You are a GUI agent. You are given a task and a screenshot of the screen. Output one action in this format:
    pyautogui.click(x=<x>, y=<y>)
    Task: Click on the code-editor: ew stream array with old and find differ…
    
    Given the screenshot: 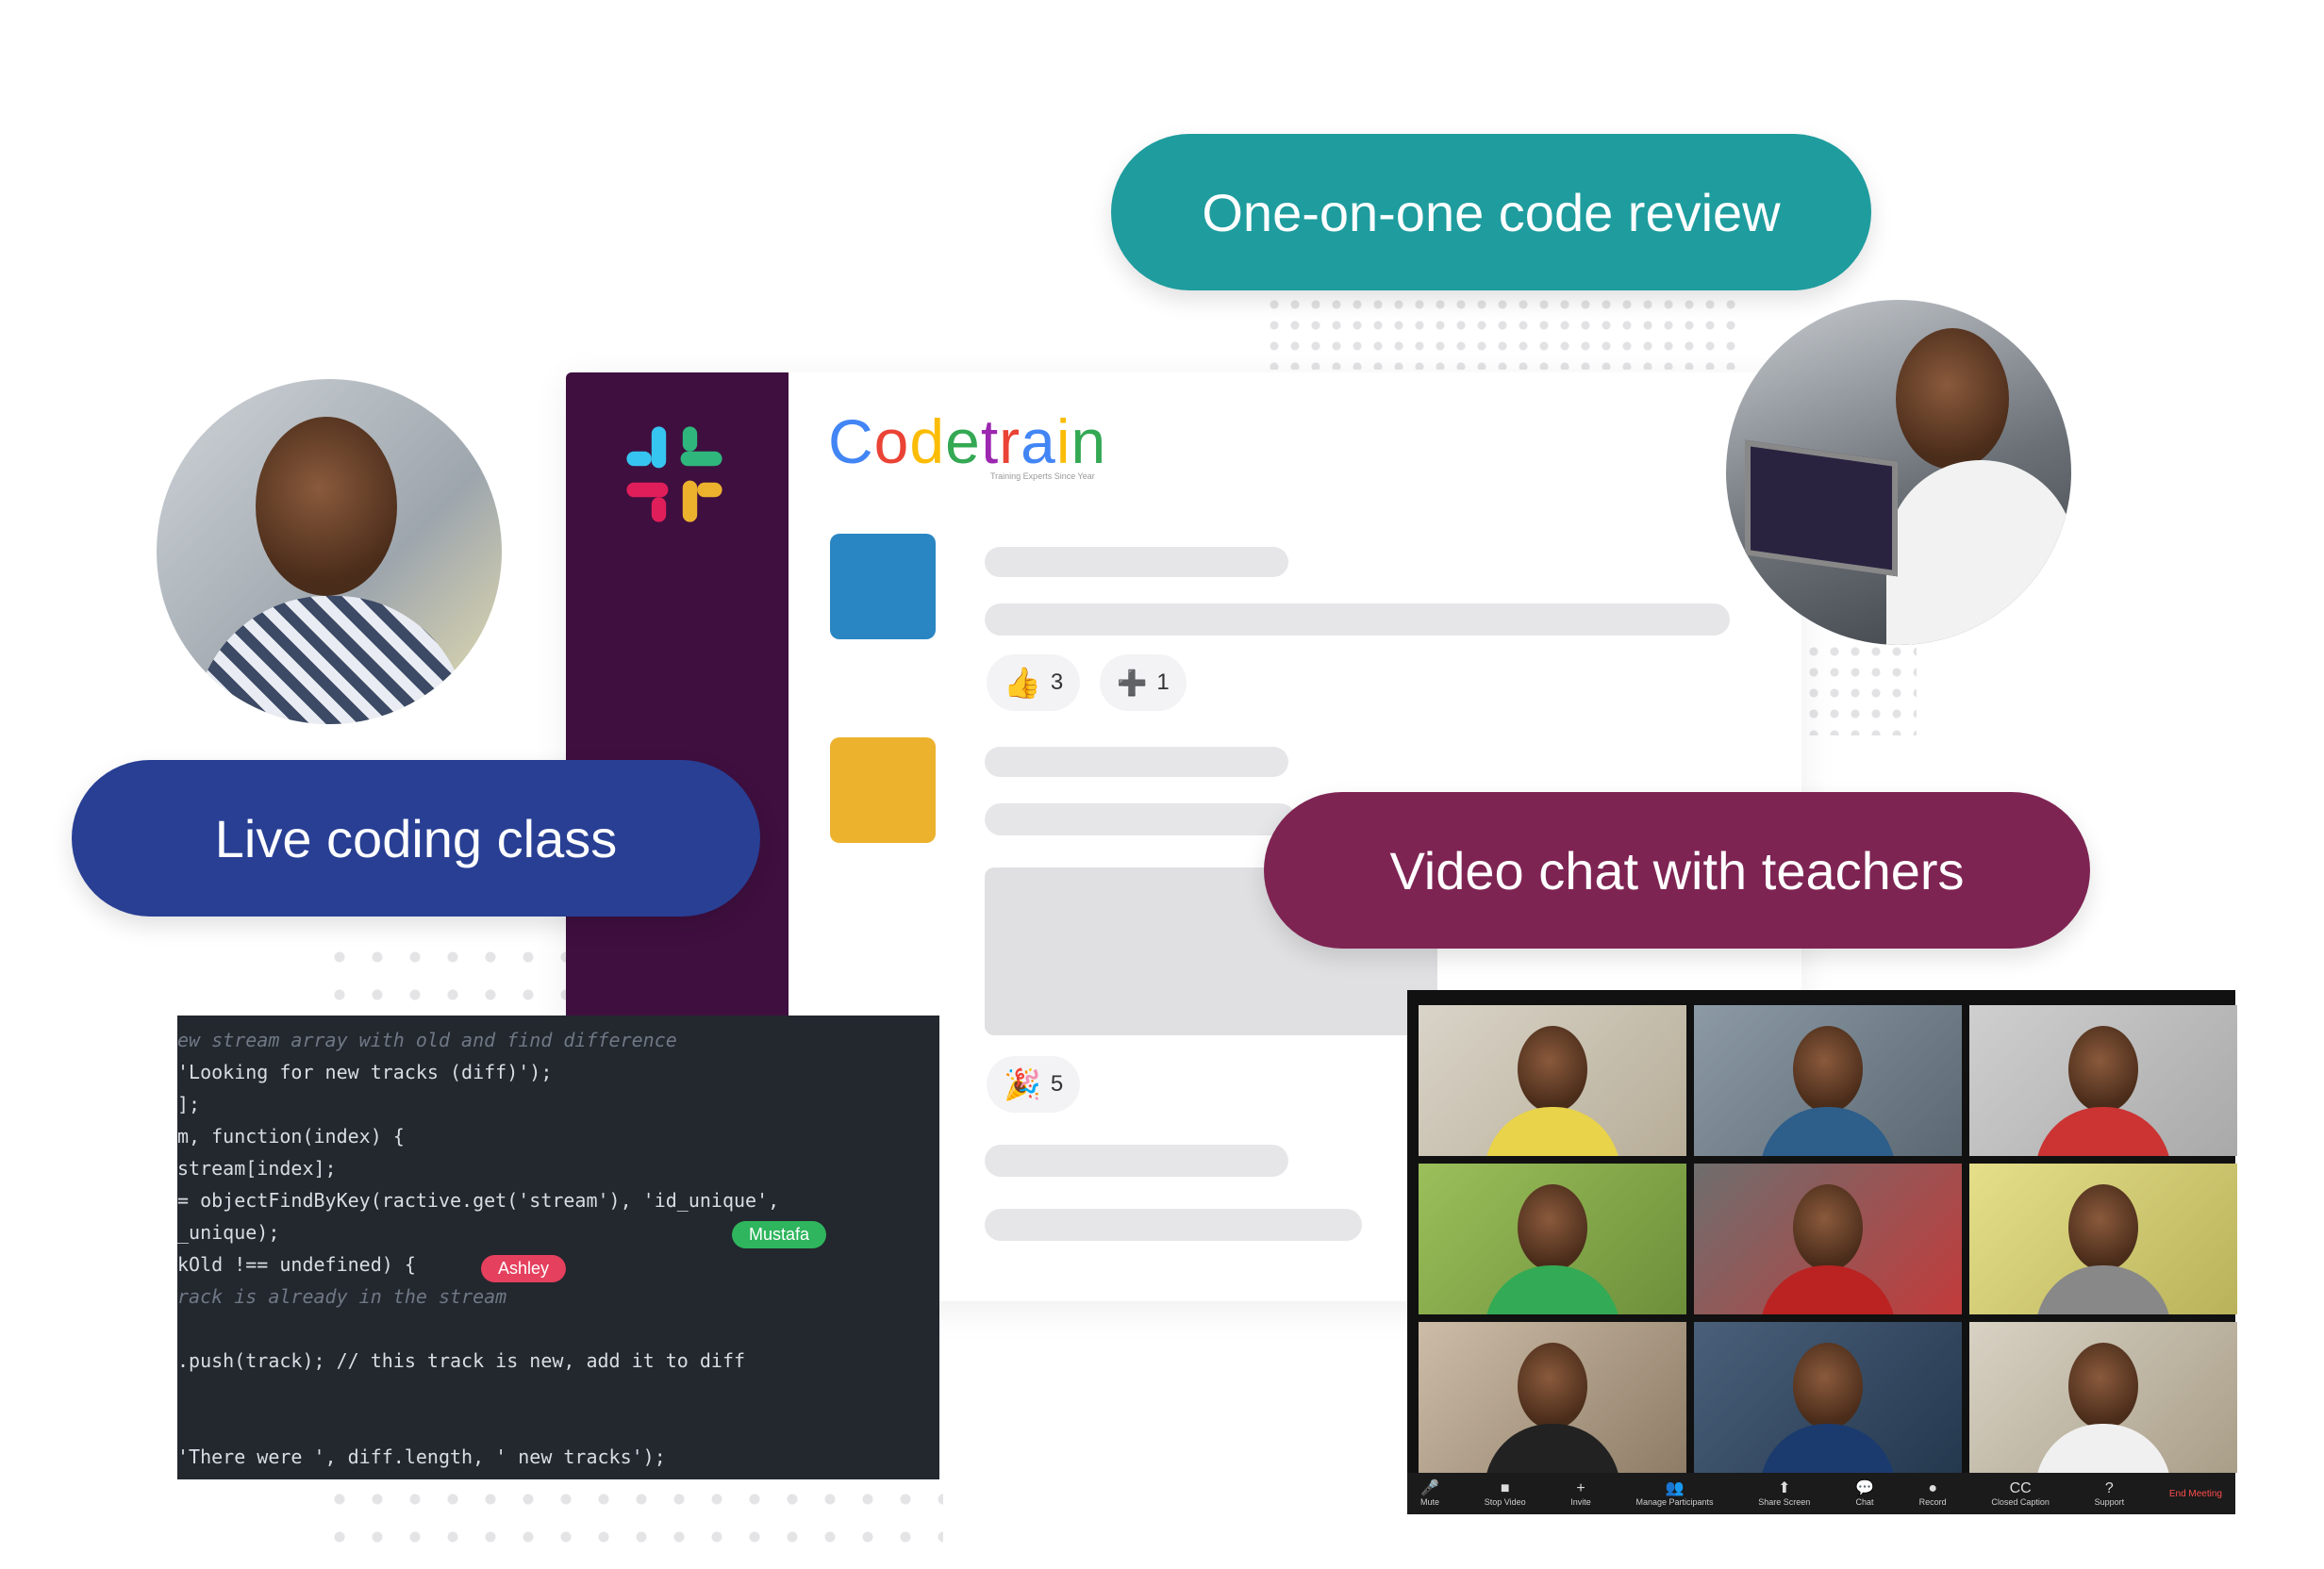 What is the action you would take?
    pyautogui.click(x=558, y=1247)
    